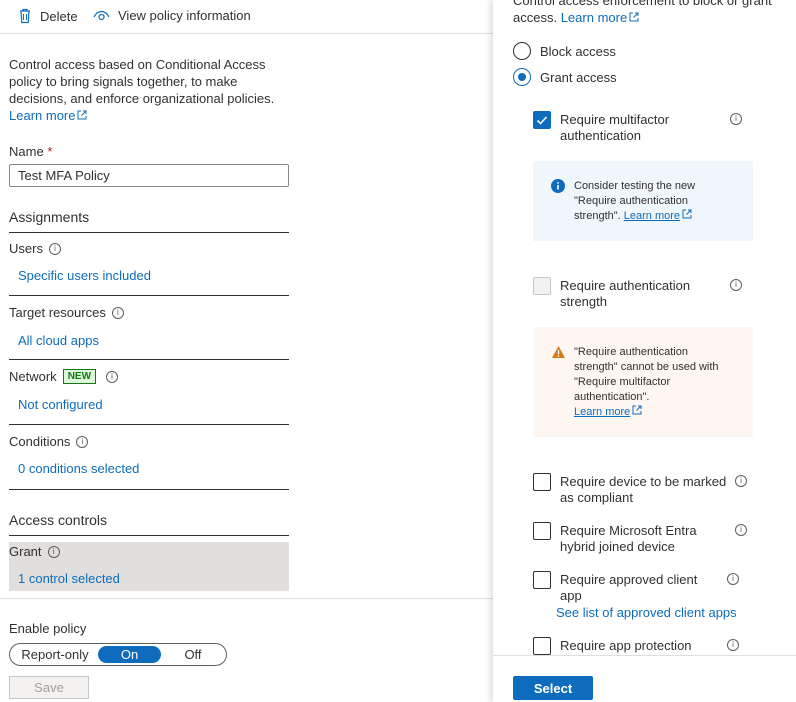 This screenshot has width=796, height=702. I want to click on target-resources-row-label: Target resources i, so click(66, 312).